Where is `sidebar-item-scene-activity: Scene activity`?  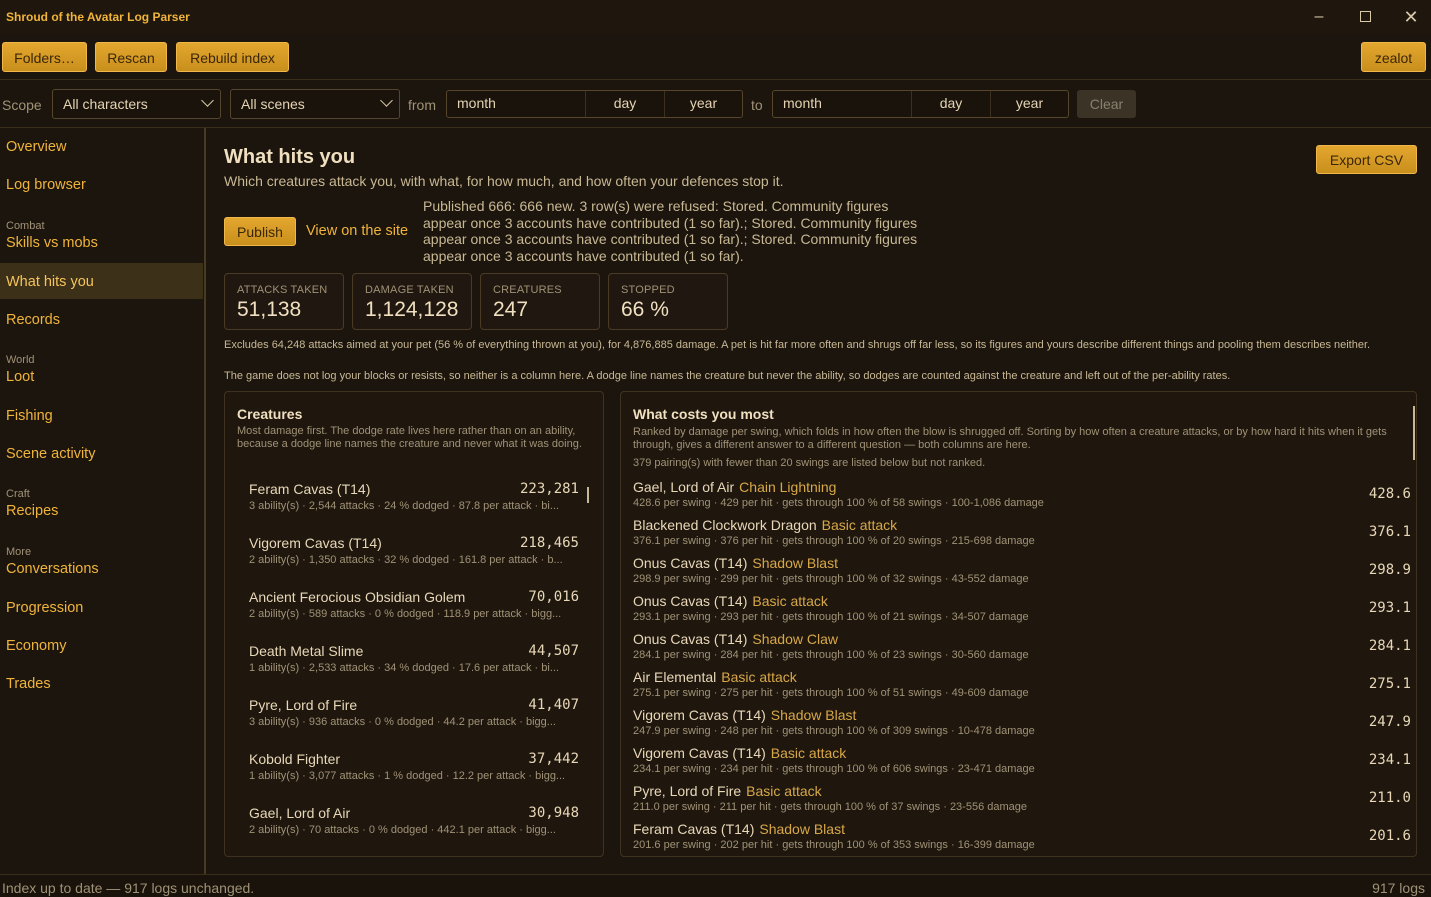 sidebar-item-scene-activity: Scene activity is located at coordinates (101, 453).